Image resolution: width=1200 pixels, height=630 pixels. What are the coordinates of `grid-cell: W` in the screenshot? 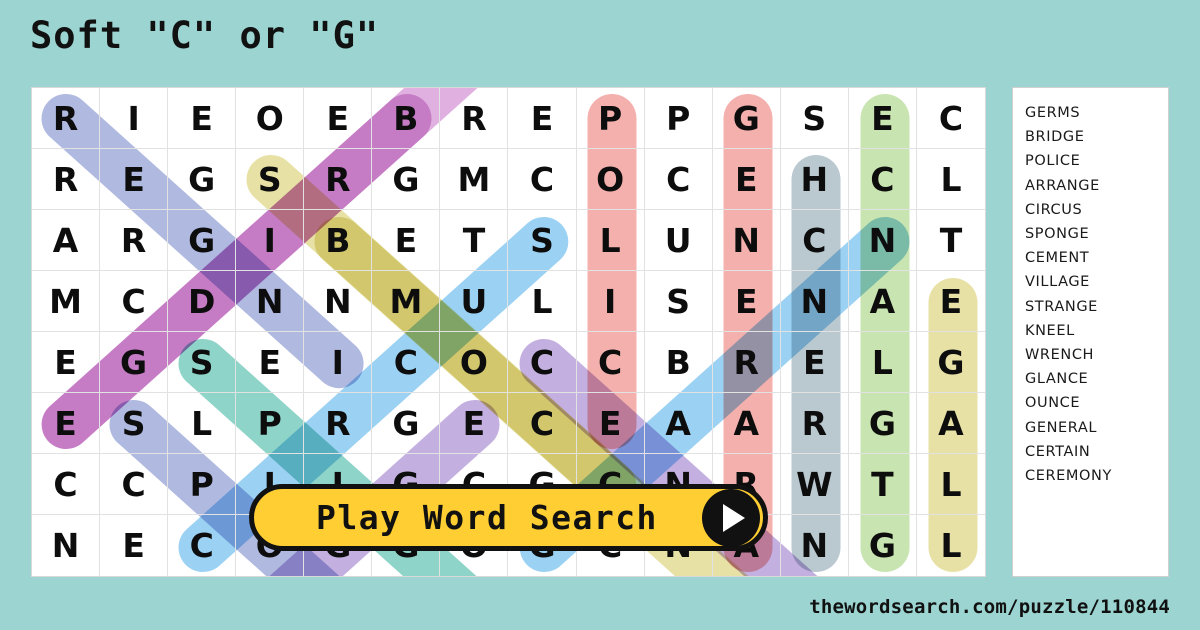 It's located at (814, 484).